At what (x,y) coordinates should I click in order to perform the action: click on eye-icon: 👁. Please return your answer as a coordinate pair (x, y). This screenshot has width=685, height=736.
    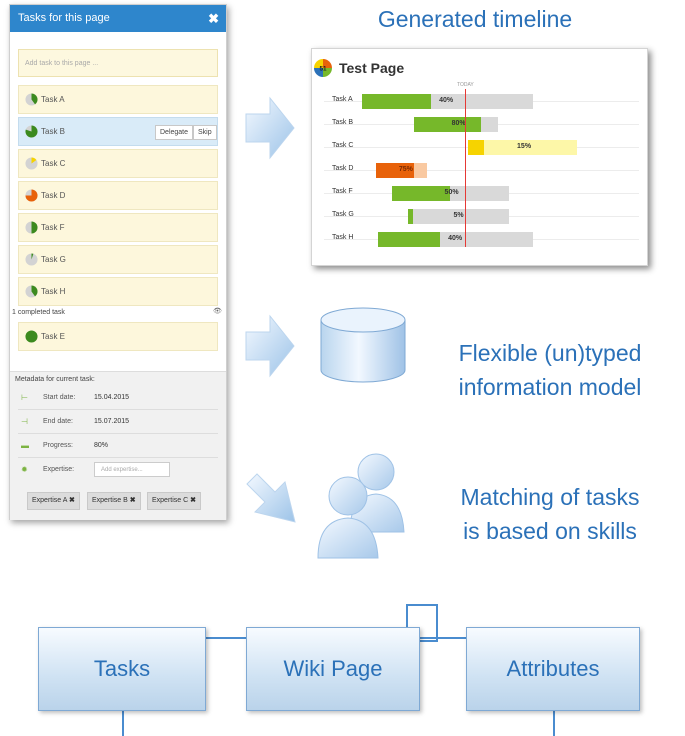
    Looking at the image, I should click on (217, 311).